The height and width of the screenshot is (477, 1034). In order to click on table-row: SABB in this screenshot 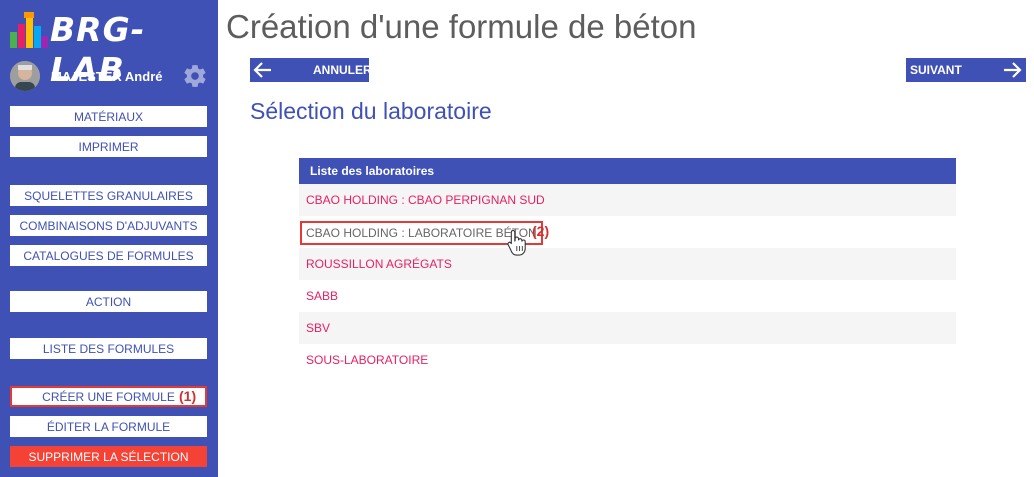, I will do `click(627, 296)`.